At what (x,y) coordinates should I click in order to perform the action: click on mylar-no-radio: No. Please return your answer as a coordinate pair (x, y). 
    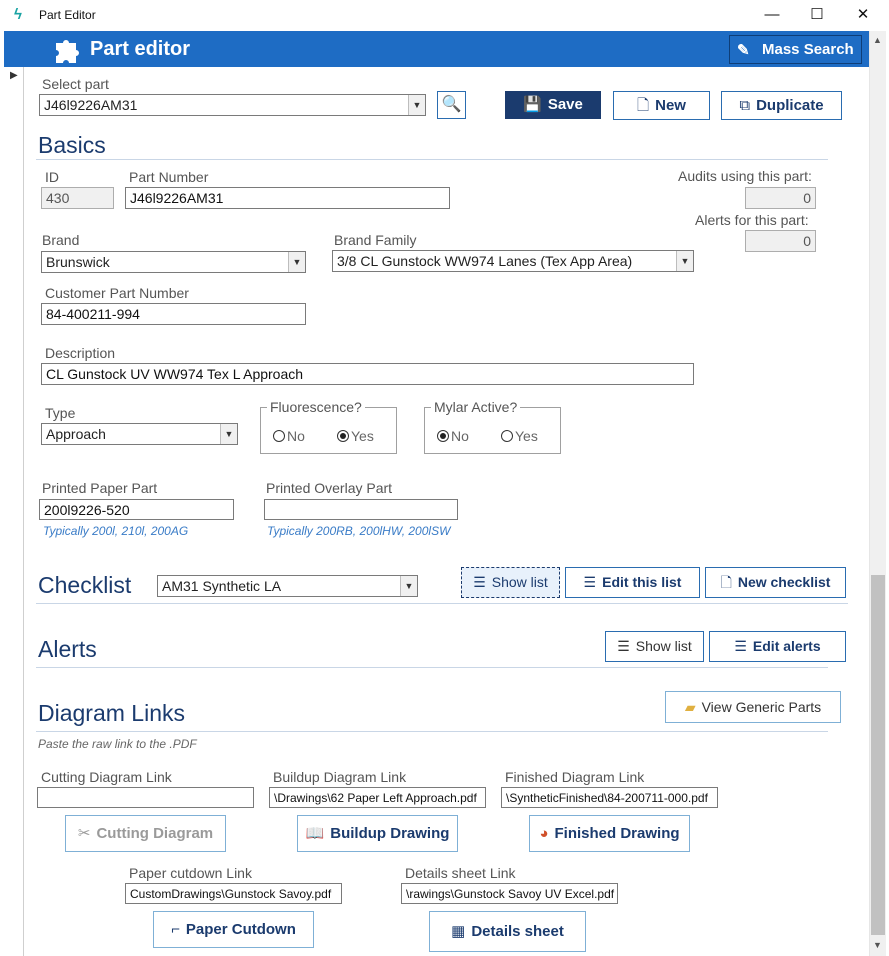
    Looking at the image, I should click on (453, 436).